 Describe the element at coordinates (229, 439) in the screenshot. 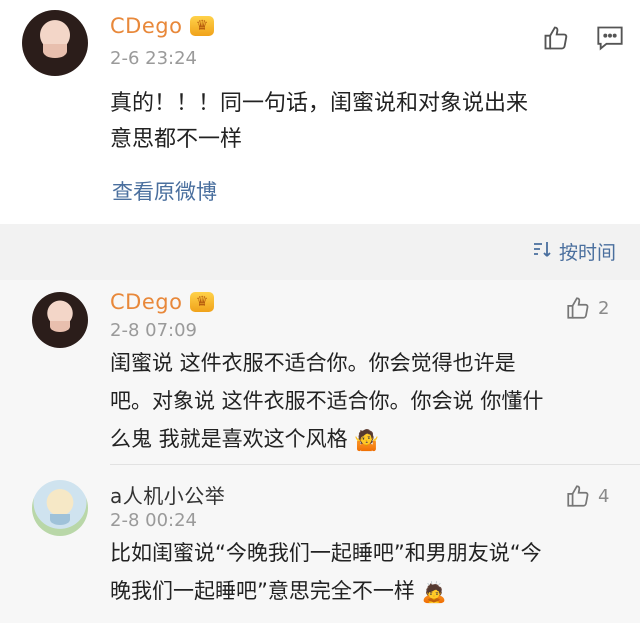

I see `comment-text-segment: 么鬼 我就是喜欢这个风格` at that location.